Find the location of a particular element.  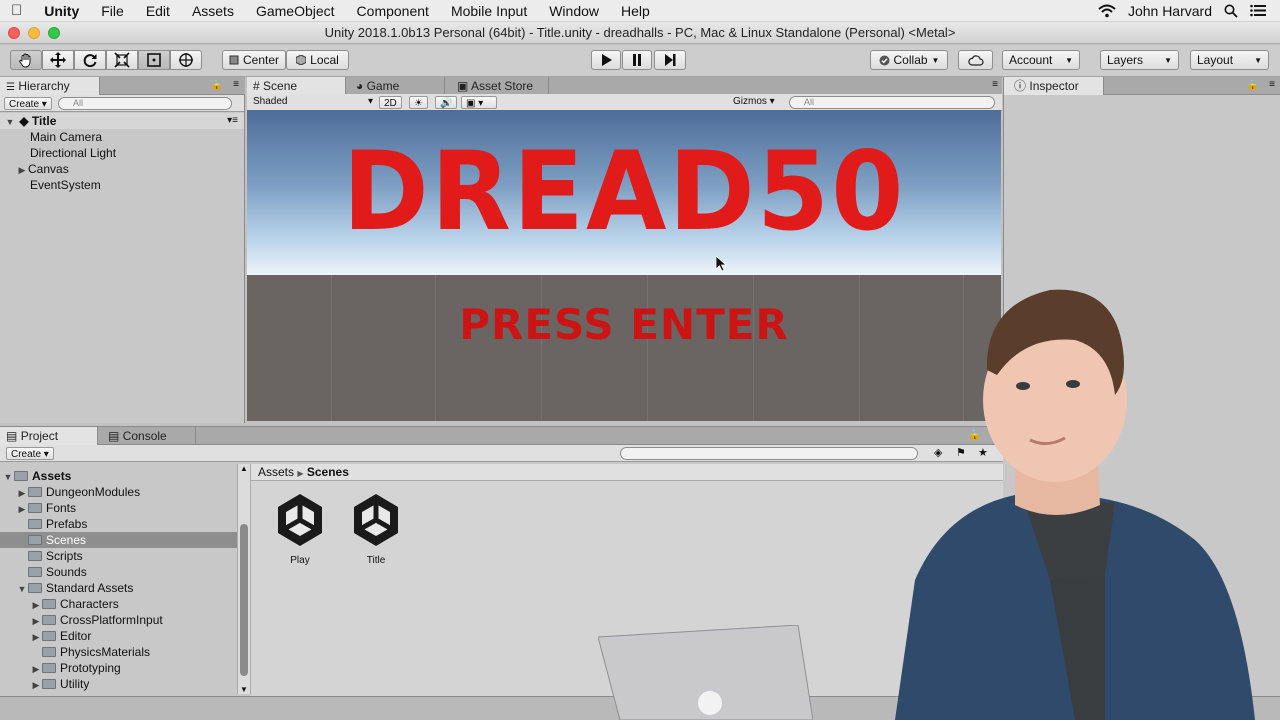

asset-item-title: Title is located at coordinates (376, 529).